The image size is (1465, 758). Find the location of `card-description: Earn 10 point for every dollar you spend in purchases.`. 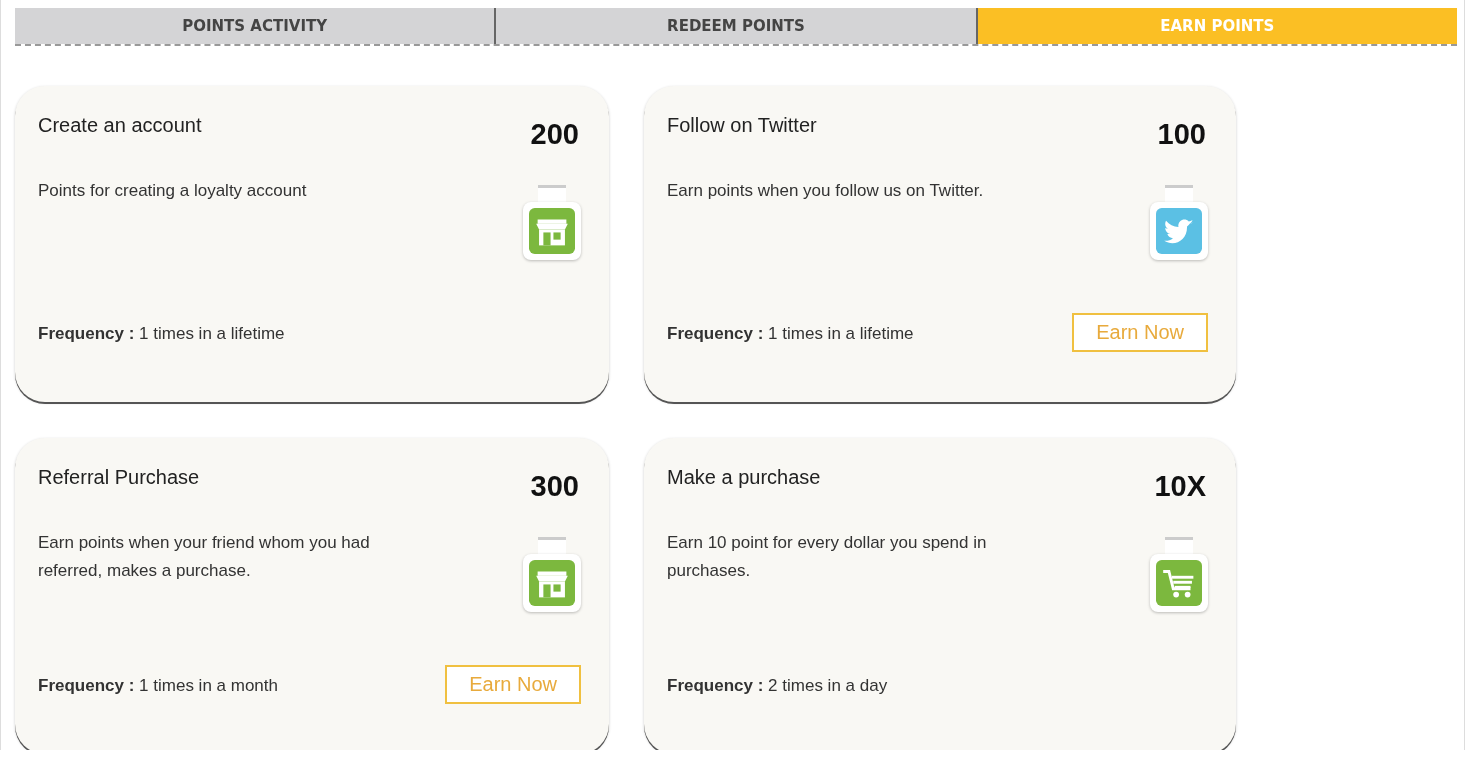

card-description: Earn 10 point for every dollar you spend in purchases. is located at coordinates (827, 557).